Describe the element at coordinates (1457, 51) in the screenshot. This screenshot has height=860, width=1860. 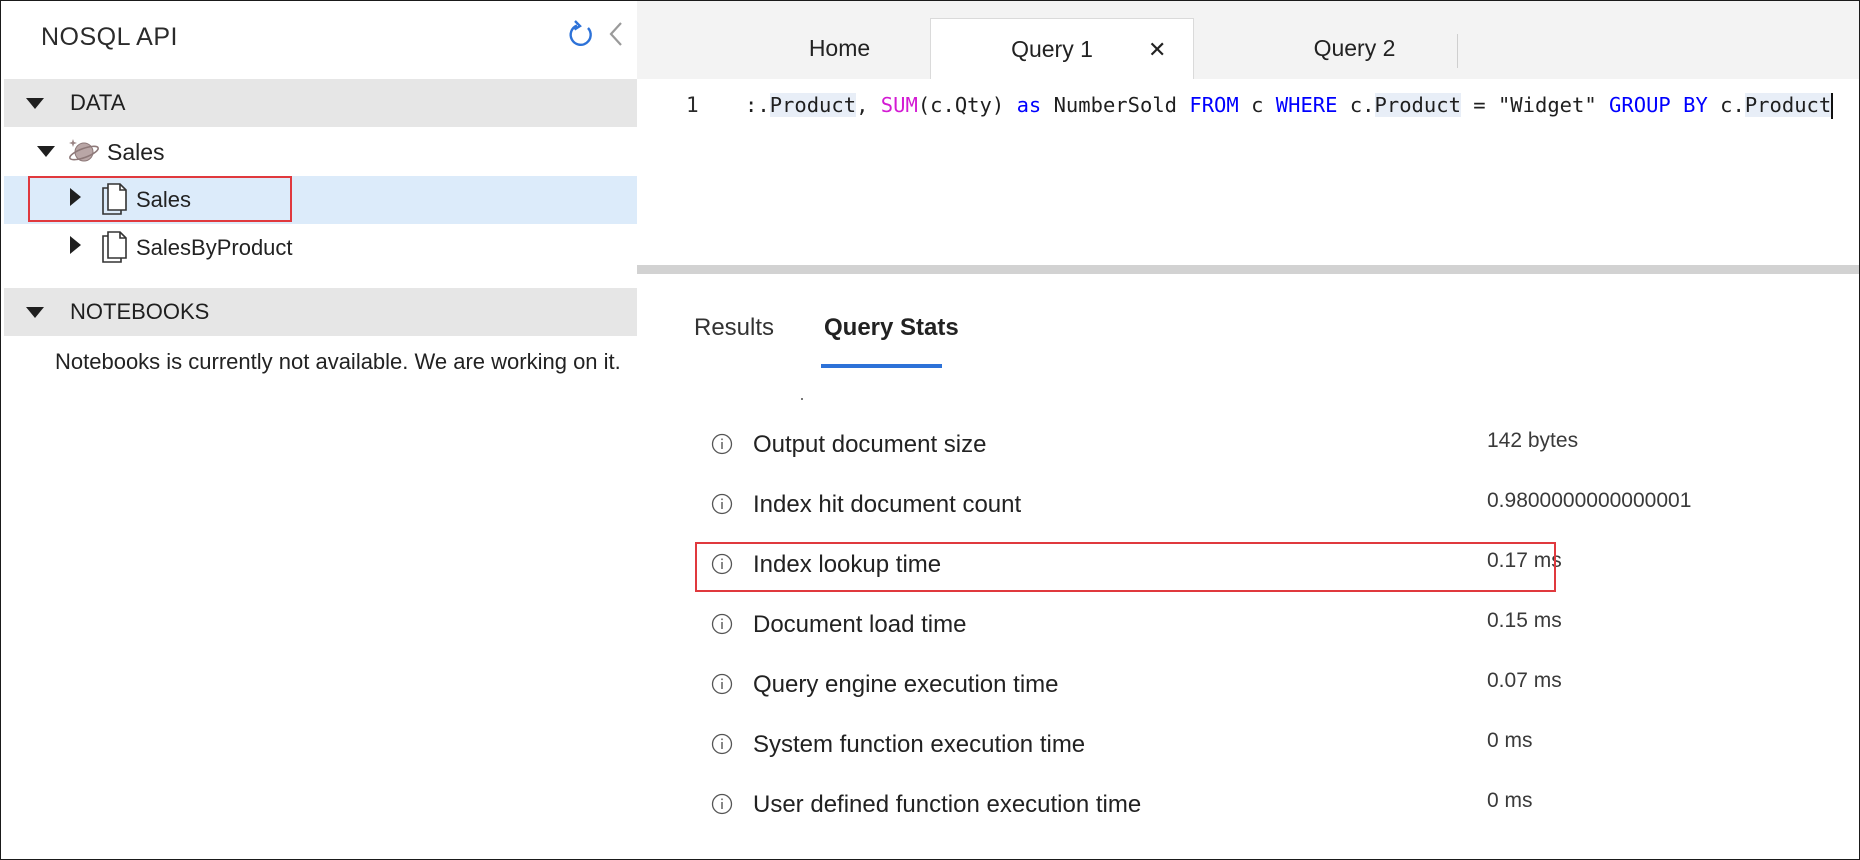
I see `tab-separator` at that location.